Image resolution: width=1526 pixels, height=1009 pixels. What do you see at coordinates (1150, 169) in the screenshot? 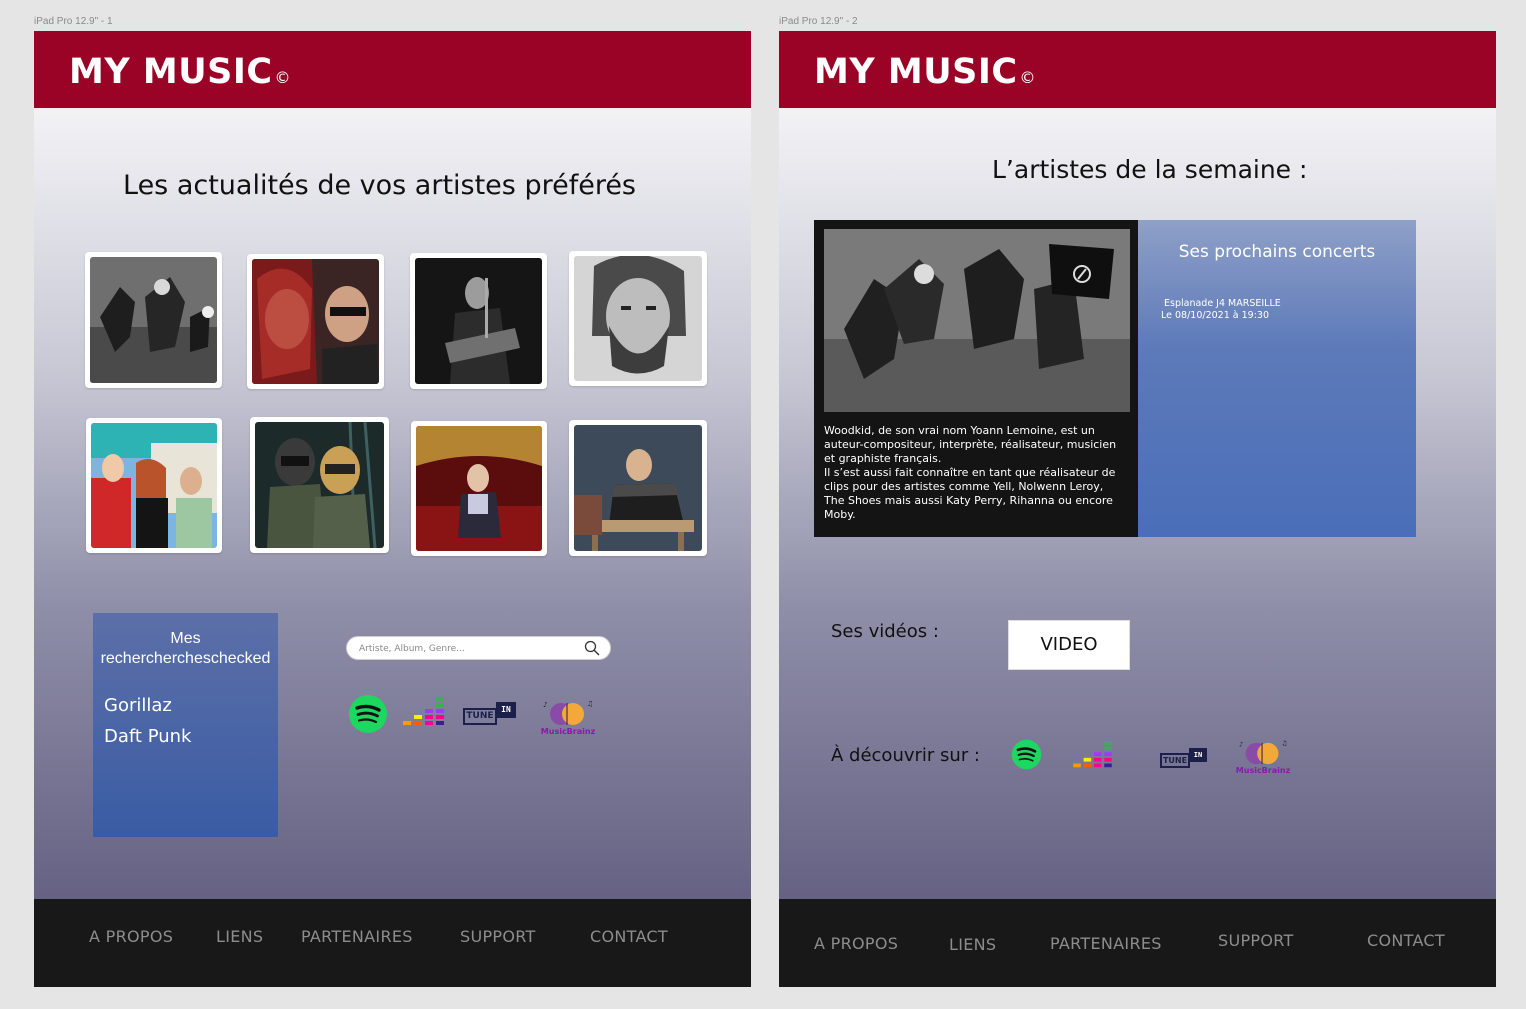
I see `page-title: L’artistes de la semaine :` at bounding box center [1150, 169].